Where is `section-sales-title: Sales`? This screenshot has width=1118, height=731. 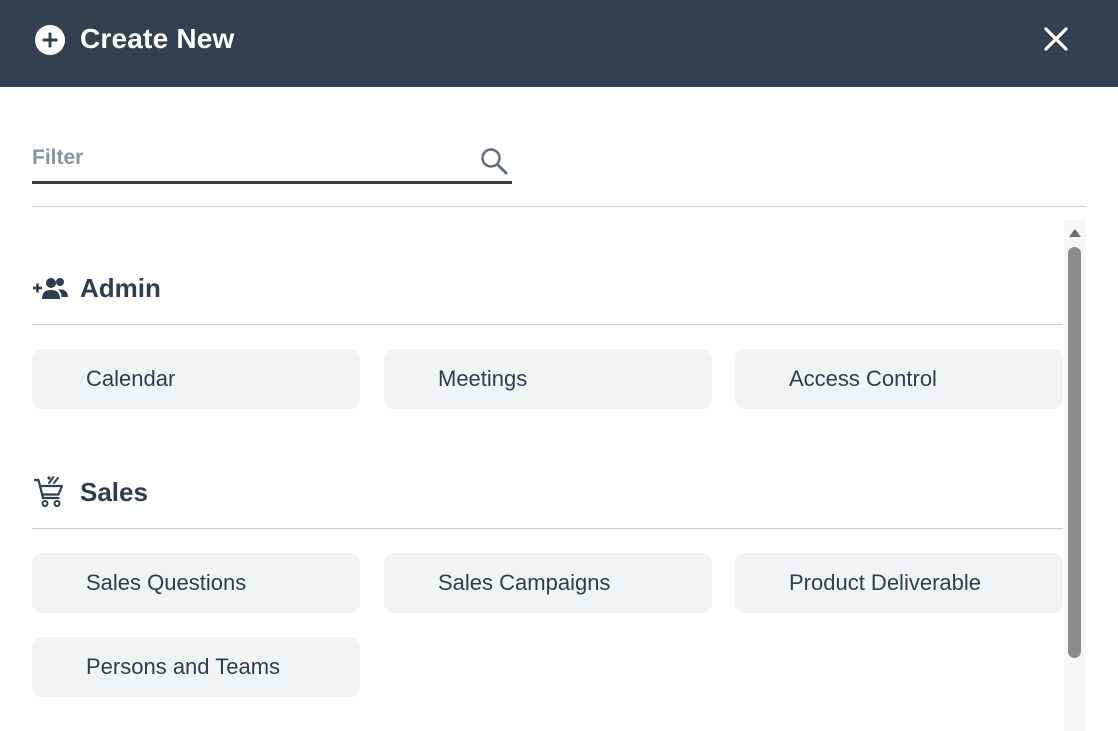
section-sales-title: Sales is located at coordinates (90, 492).